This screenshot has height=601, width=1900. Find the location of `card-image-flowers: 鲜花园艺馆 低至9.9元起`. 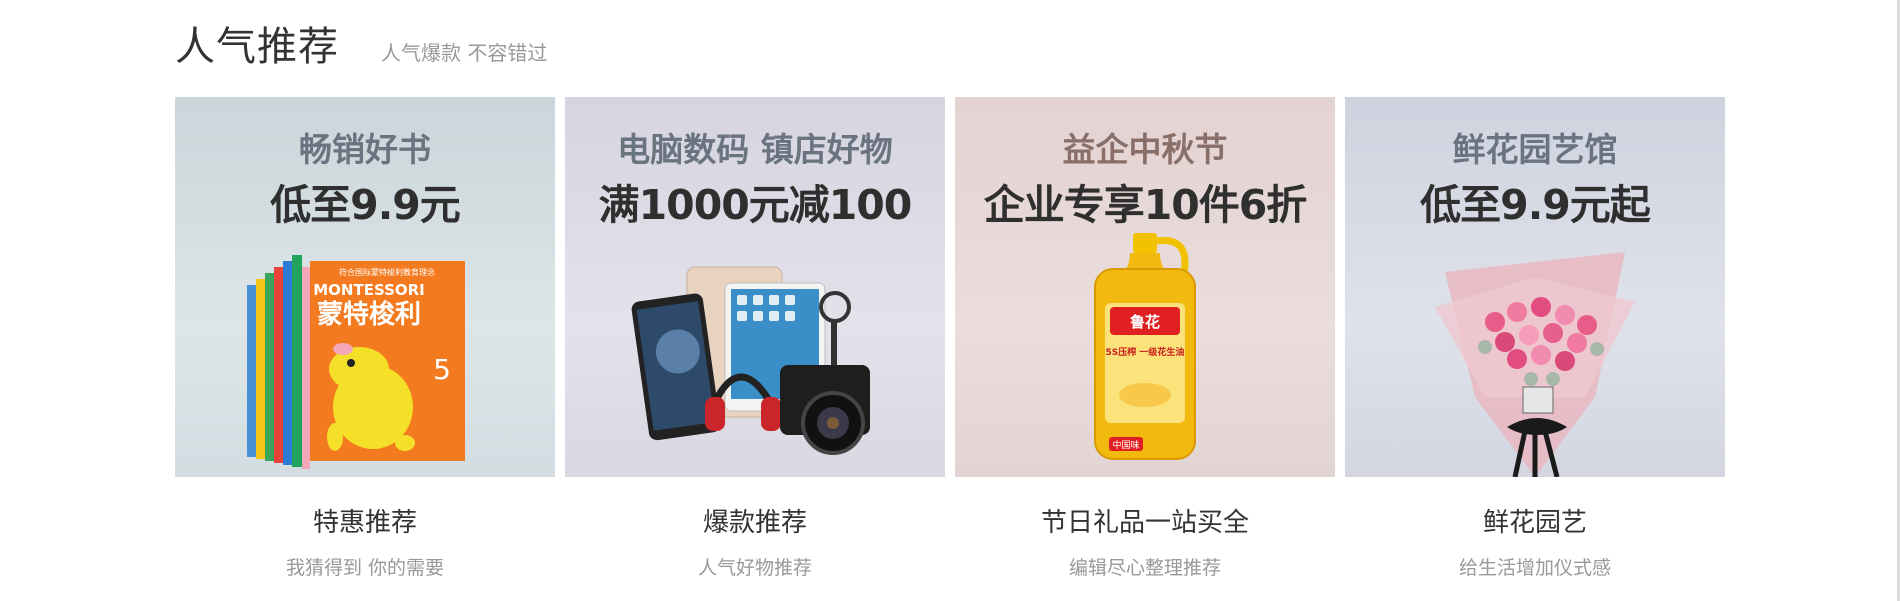

card-image-flowers: 鲜花园艺馆 低至9.9元起 is located at coordinates (1535, 287).